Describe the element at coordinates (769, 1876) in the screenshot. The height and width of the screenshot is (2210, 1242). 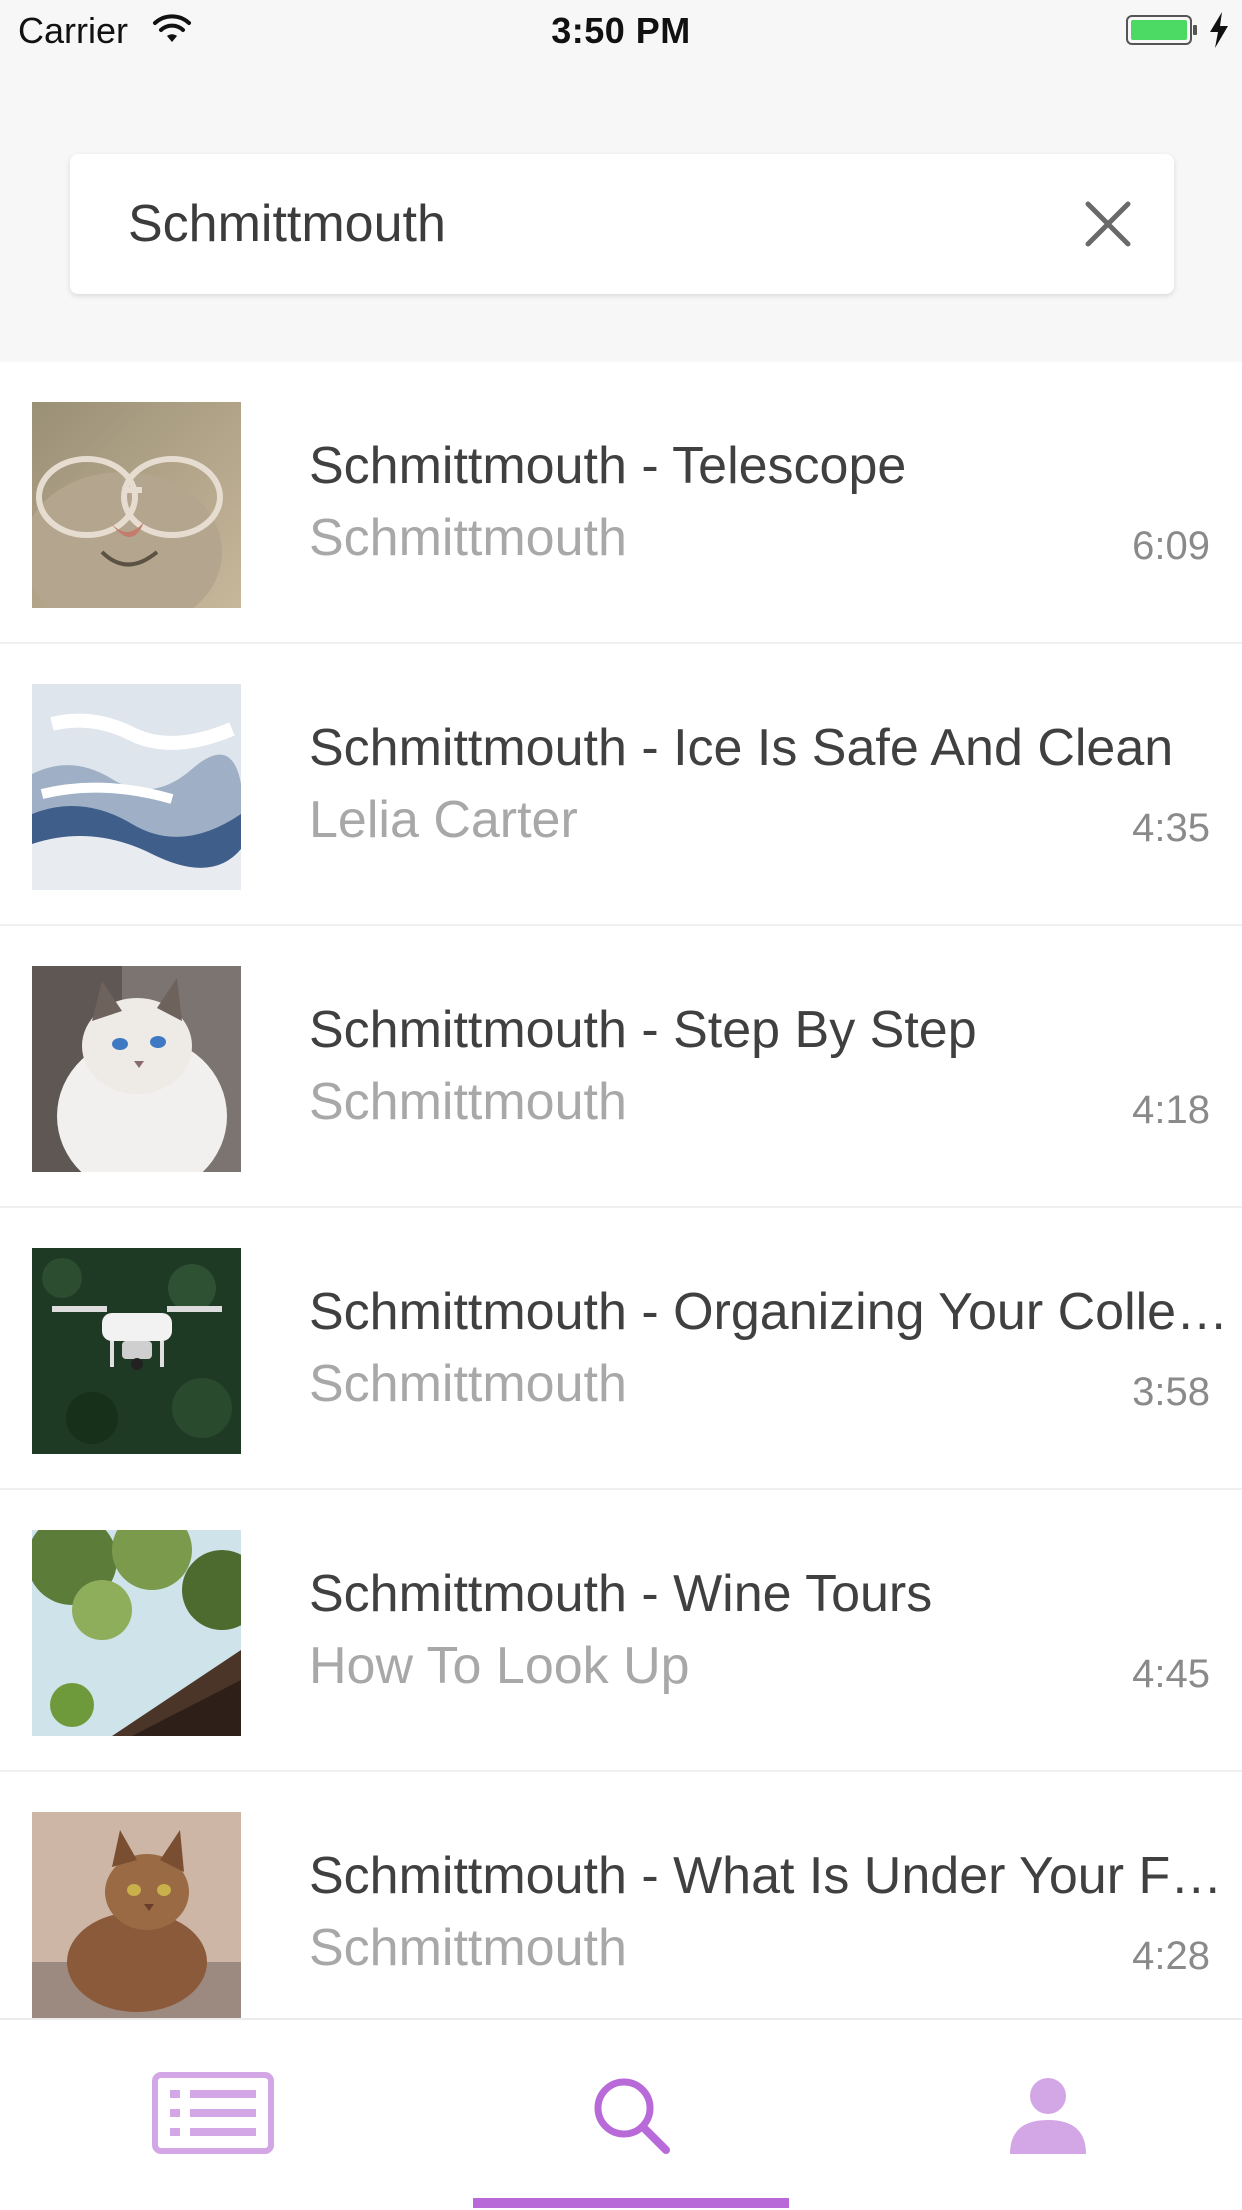
I see `track-title: Schmittmouth - What Is Under Your Feet` at that location.